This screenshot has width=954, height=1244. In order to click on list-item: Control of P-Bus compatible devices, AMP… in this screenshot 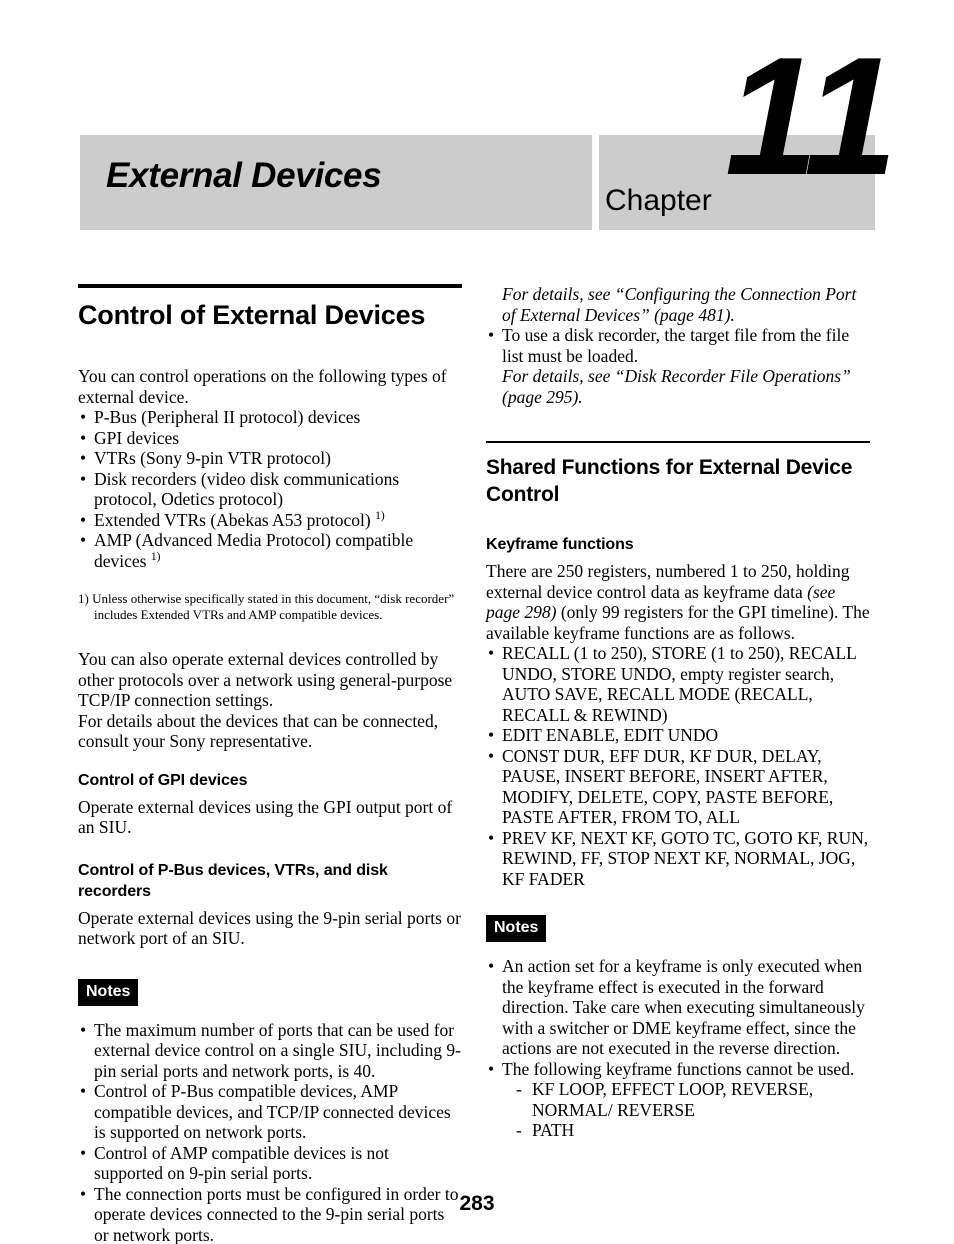, I will do `click(270, 1112)`.